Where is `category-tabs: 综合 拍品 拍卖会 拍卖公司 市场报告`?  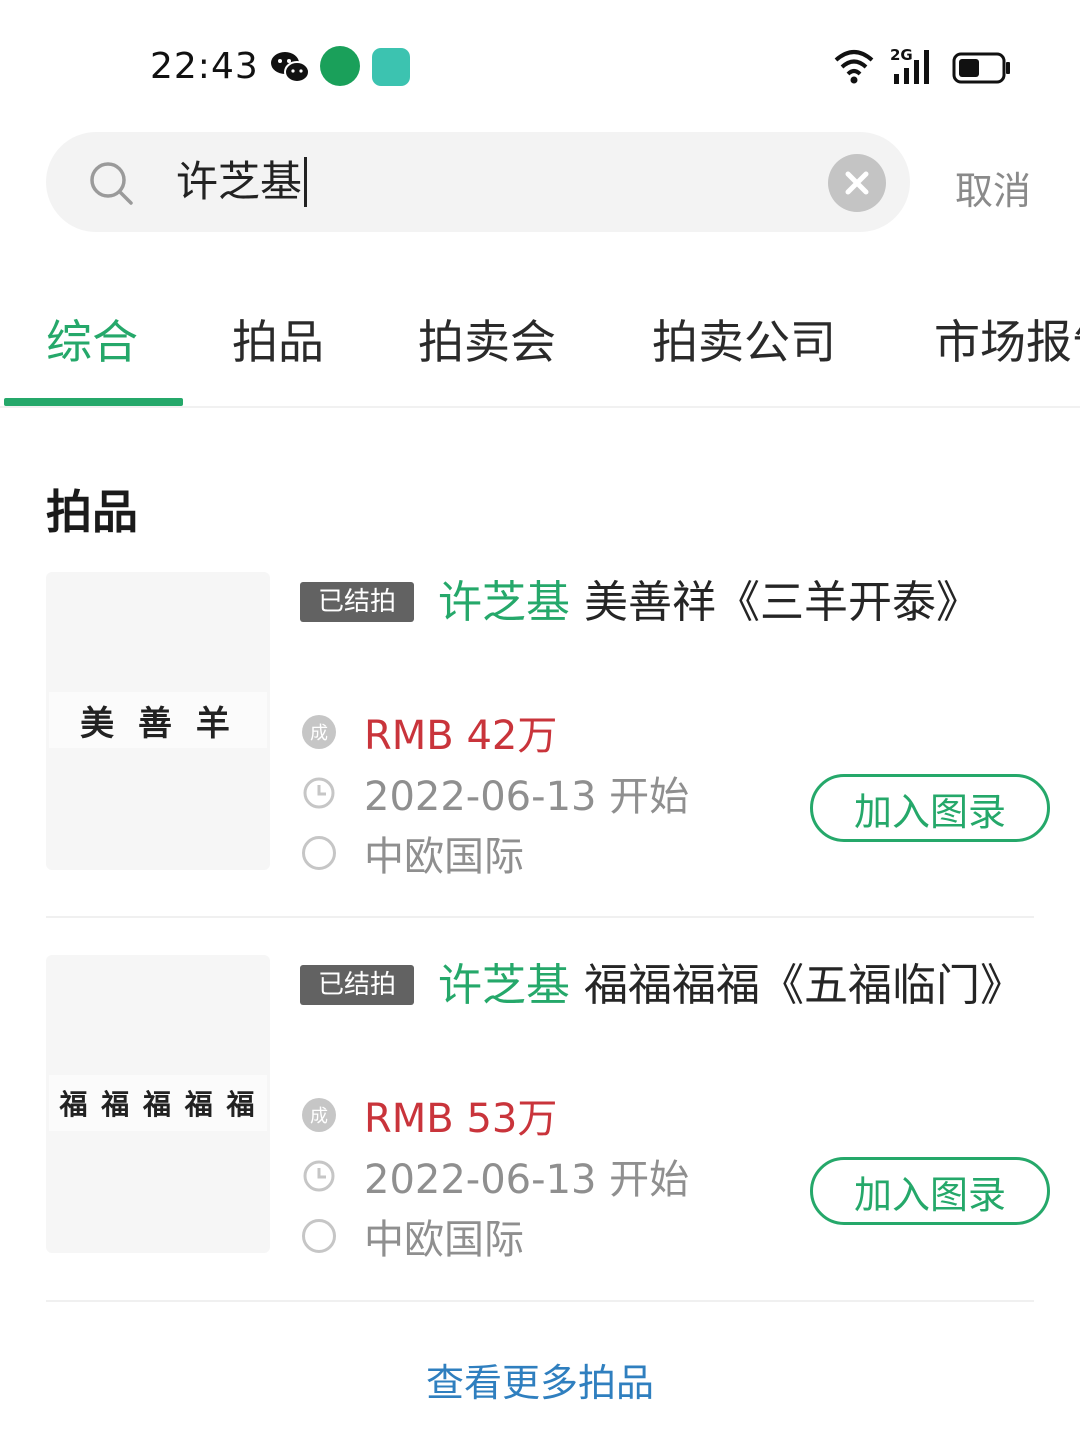
category-tabs: 综合 拍品 拍卖会 拍卖公司 市场报告 is located at coordinates (540, 339).